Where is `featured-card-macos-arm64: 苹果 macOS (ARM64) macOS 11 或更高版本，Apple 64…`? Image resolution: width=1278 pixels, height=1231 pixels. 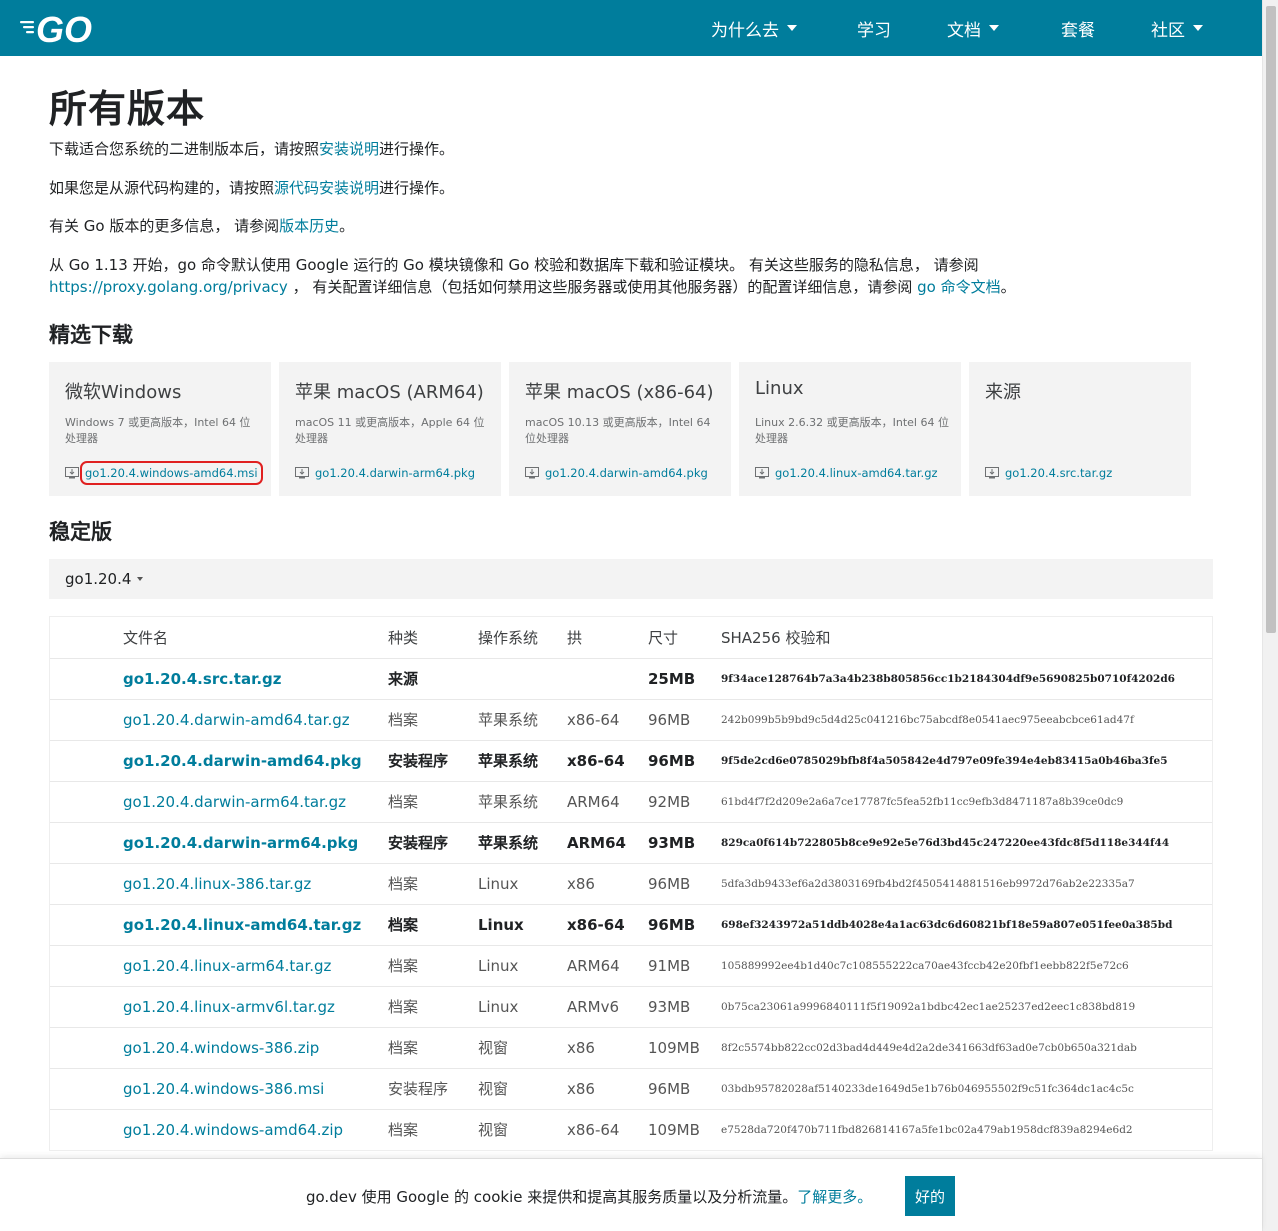
featured-card-macos-arm64: 苹果 macOS (ARM64) macOS 11 或更高版本，Apple 64… is located at coordinates (390, 429).